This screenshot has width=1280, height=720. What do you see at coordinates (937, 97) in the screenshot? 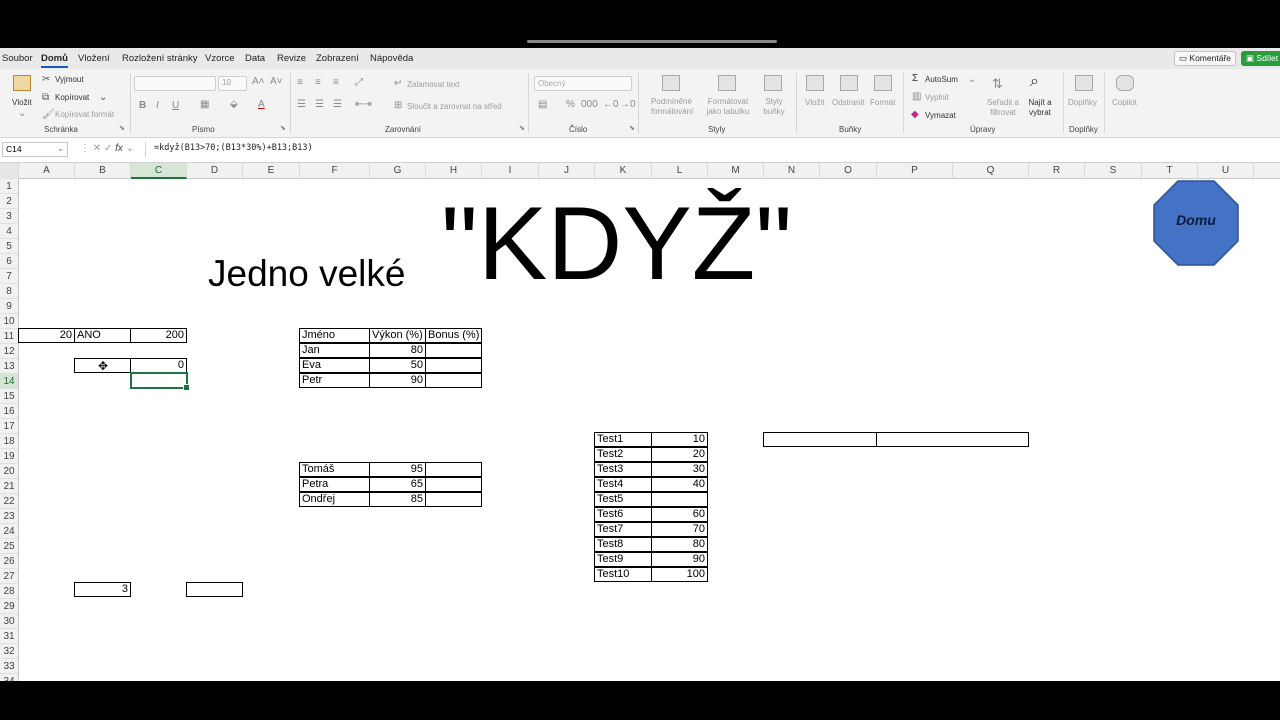
I see `fill-button: Vyplnit` at bounding box center [937, 97].